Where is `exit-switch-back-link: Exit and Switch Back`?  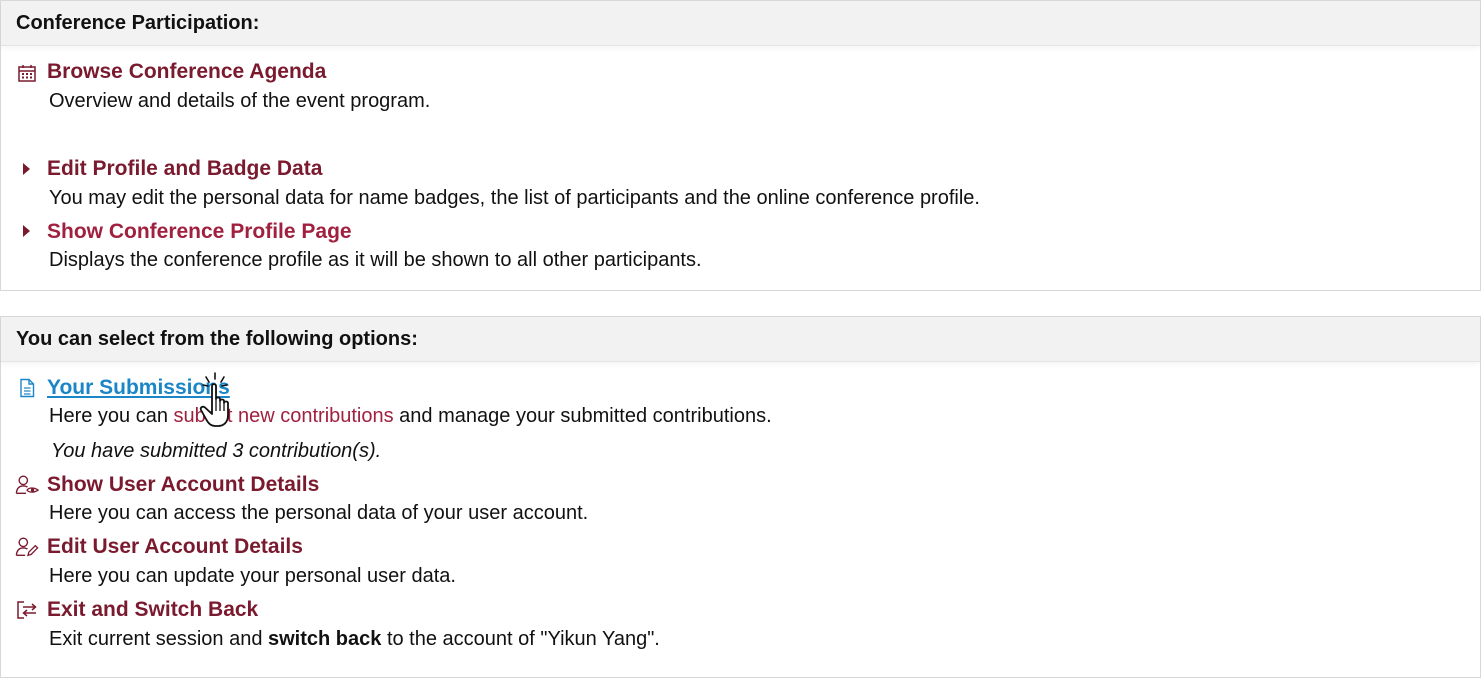
exit-switch-back-link: Exit and Switch Back is located at coordinates (152, 610).